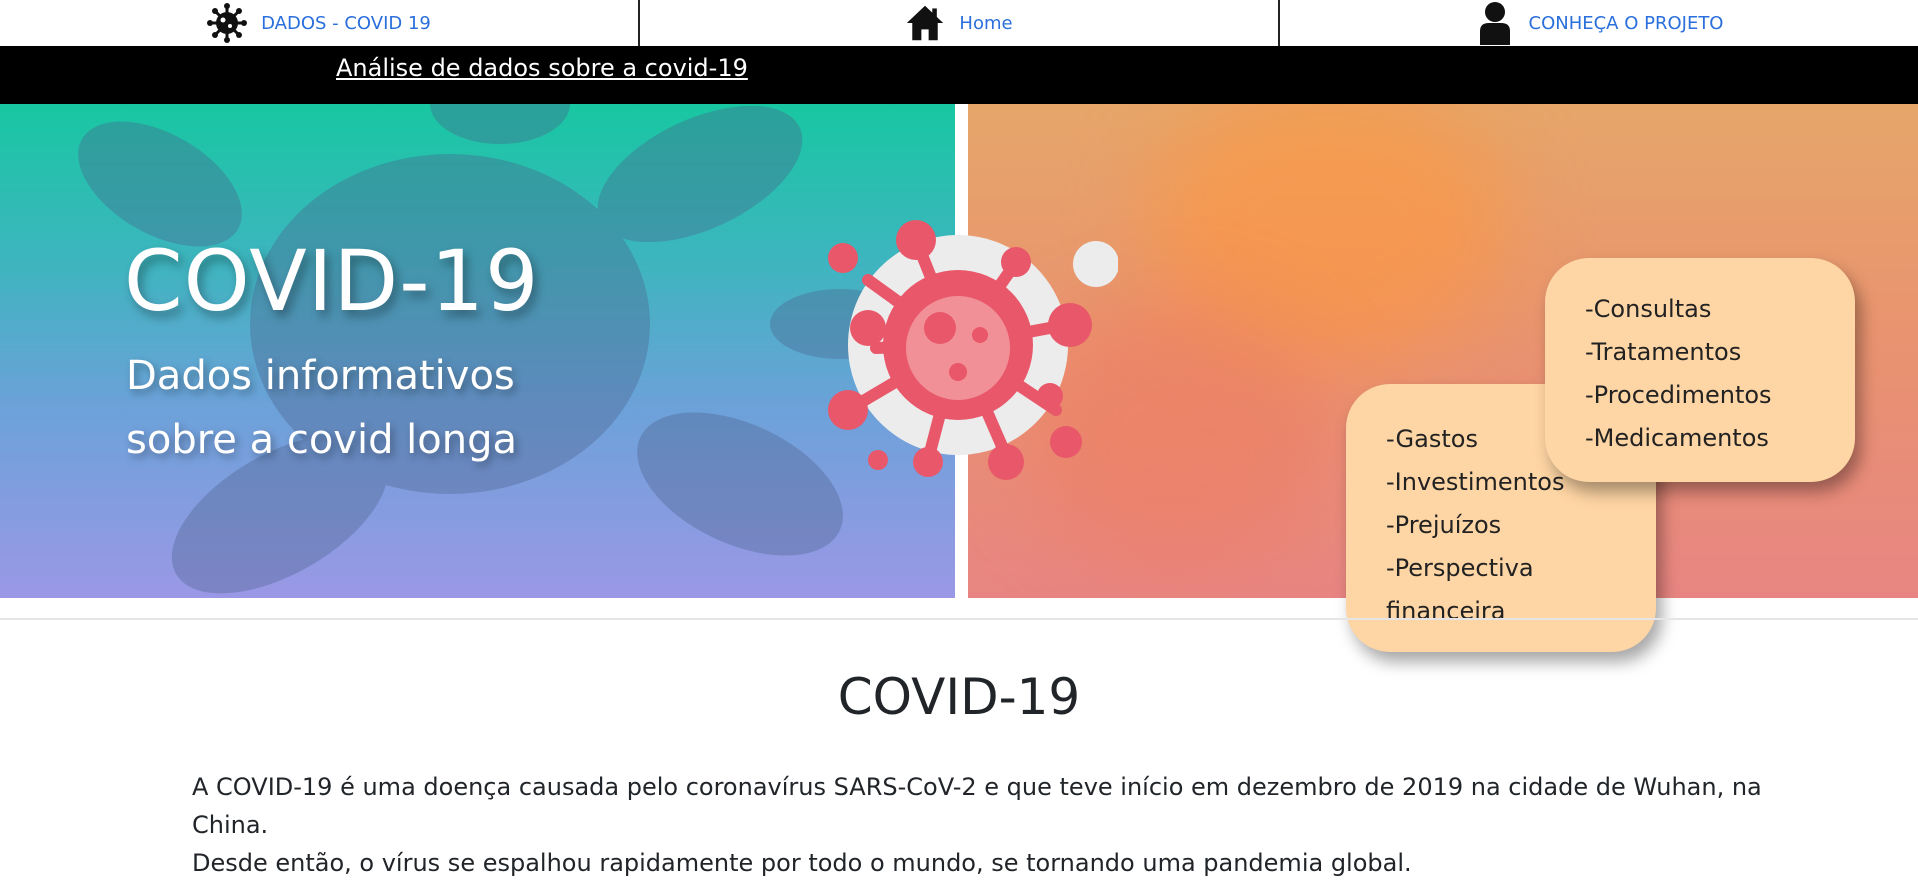  I want to click on card-item-tratamentos: -Tratamentos, so click(1663, 352).